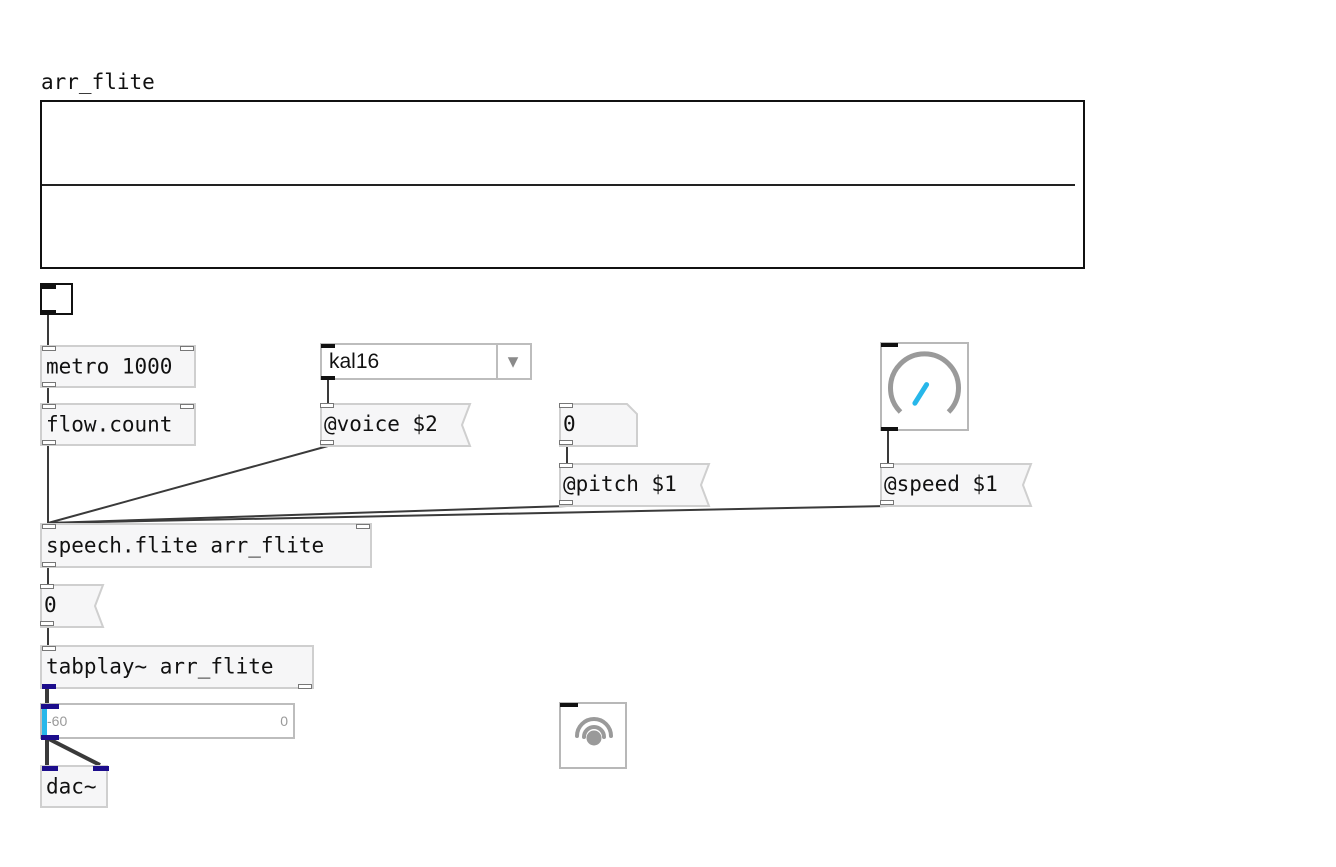  I want to click on dac-object: dac~, so click(74, 786).